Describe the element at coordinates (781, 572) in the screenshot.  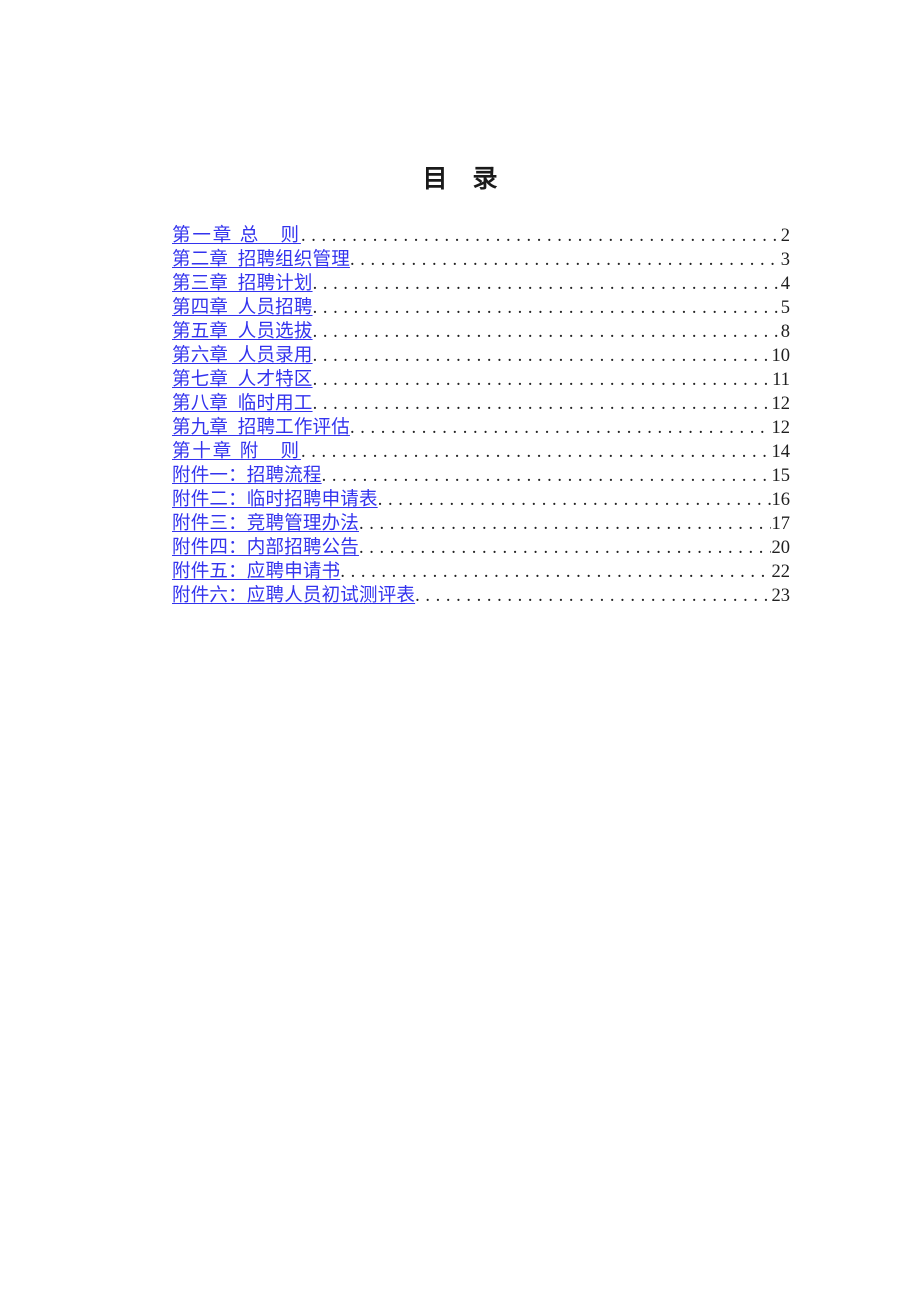
I see `toc-page-number: 22` at that location.